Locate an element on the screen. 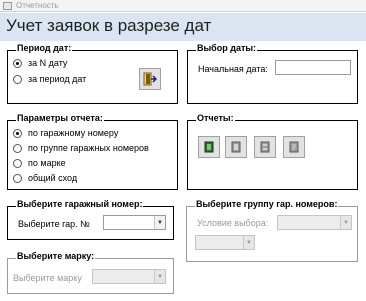 The width and height of the screenshot is (366, 301). reports-group-title: Отчеты: is located at coordinates (215, 118).